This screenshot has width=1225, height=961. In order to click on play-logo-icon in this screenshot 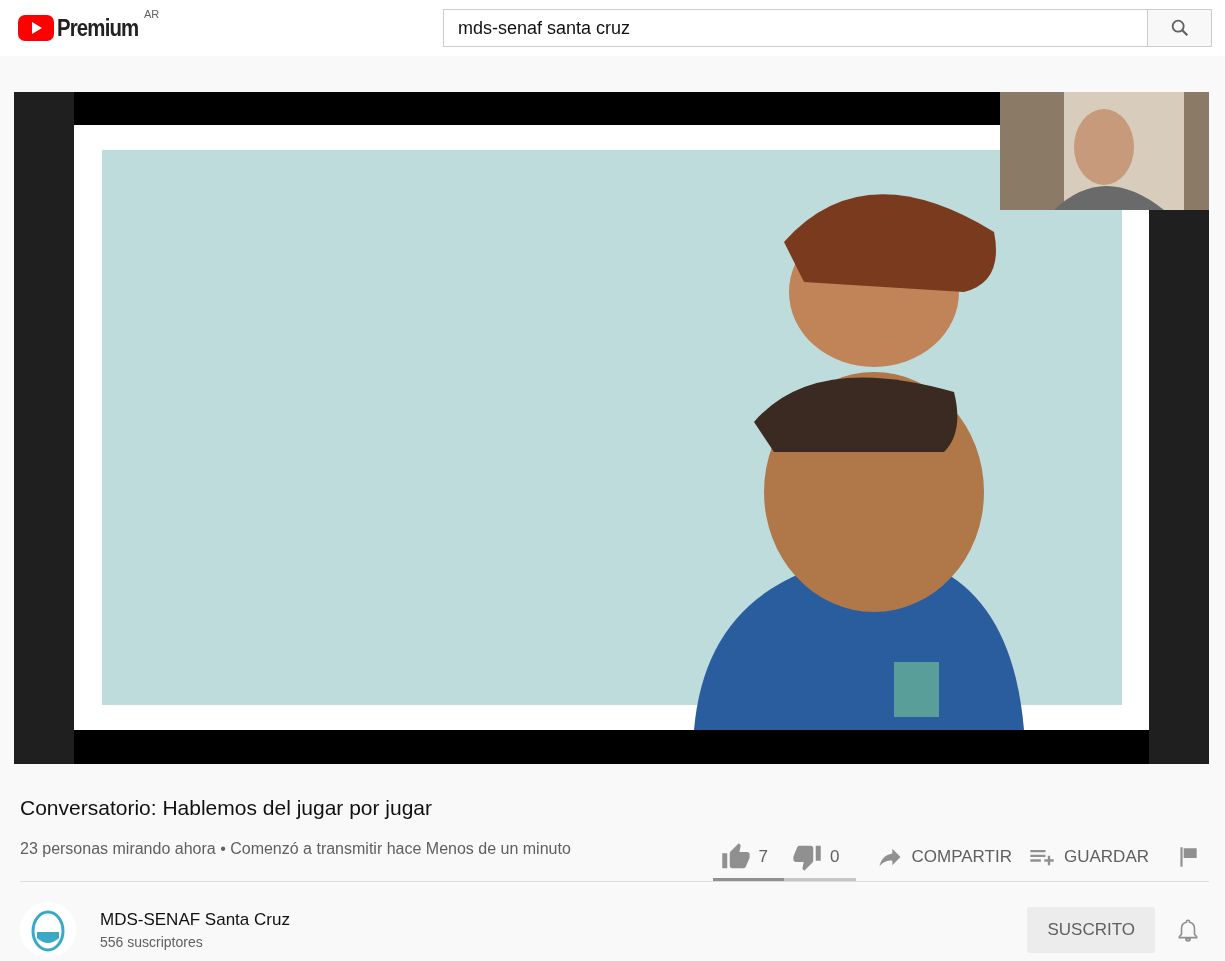, I will do `click(36, 28)`.